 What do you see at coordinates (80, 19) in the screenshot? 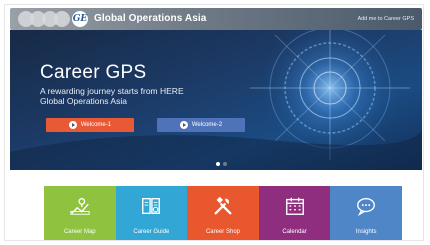
I see `ge-logo: GE` at bounding box center [80, 19].